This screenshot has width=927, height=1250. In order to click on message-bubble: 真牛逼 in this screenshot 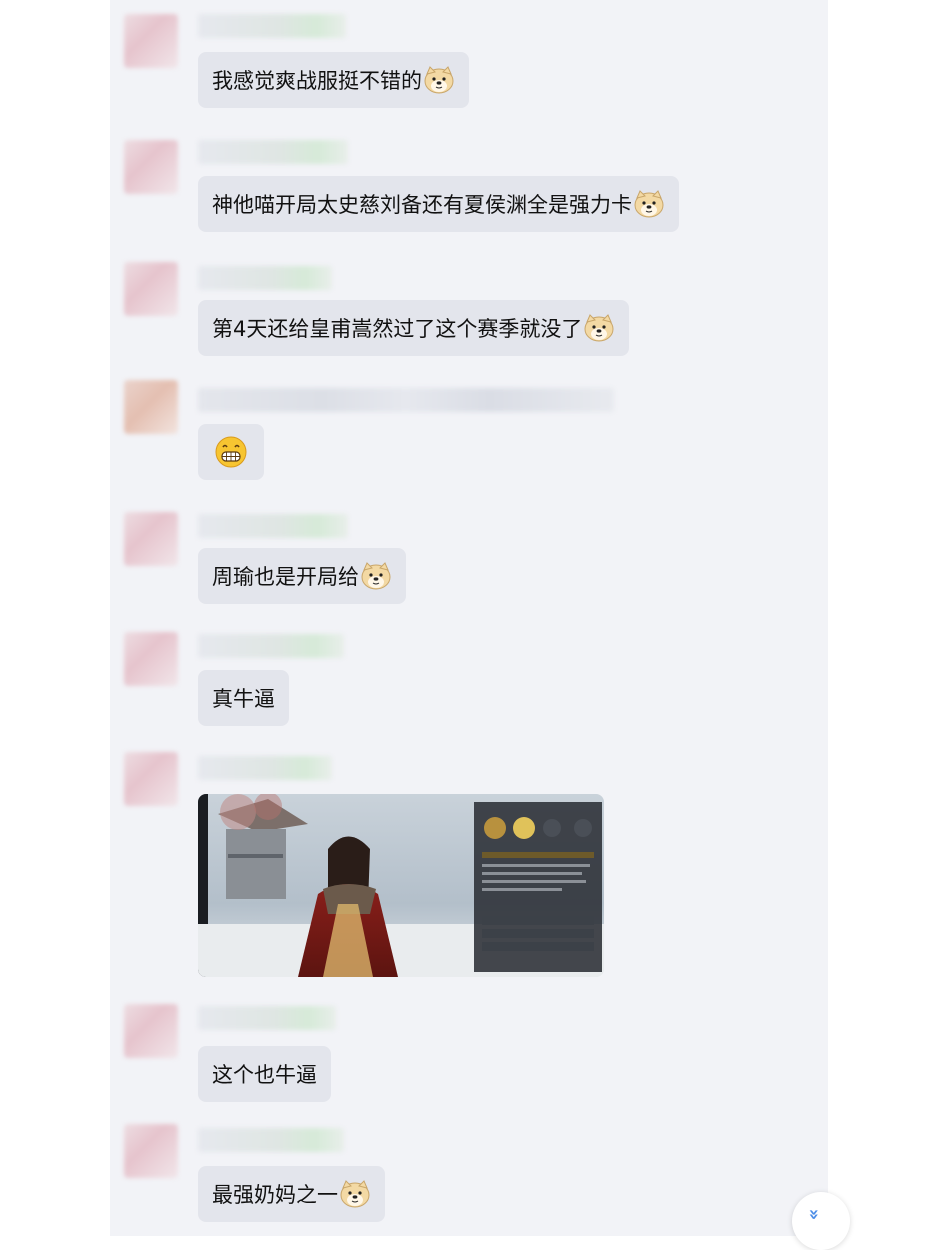, I will do `click(243, 698)`.